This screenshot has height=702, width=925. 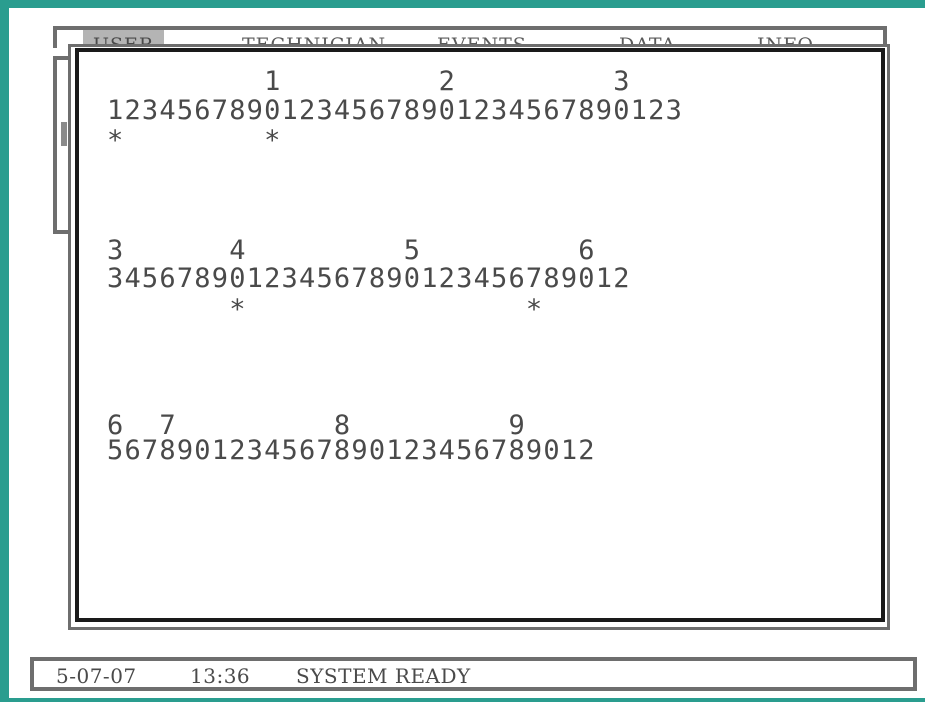 What do you see at coordinates (96, 676) in the screenshot?
I see `status-date: 5-07-07` at bounding box center [96, 676].